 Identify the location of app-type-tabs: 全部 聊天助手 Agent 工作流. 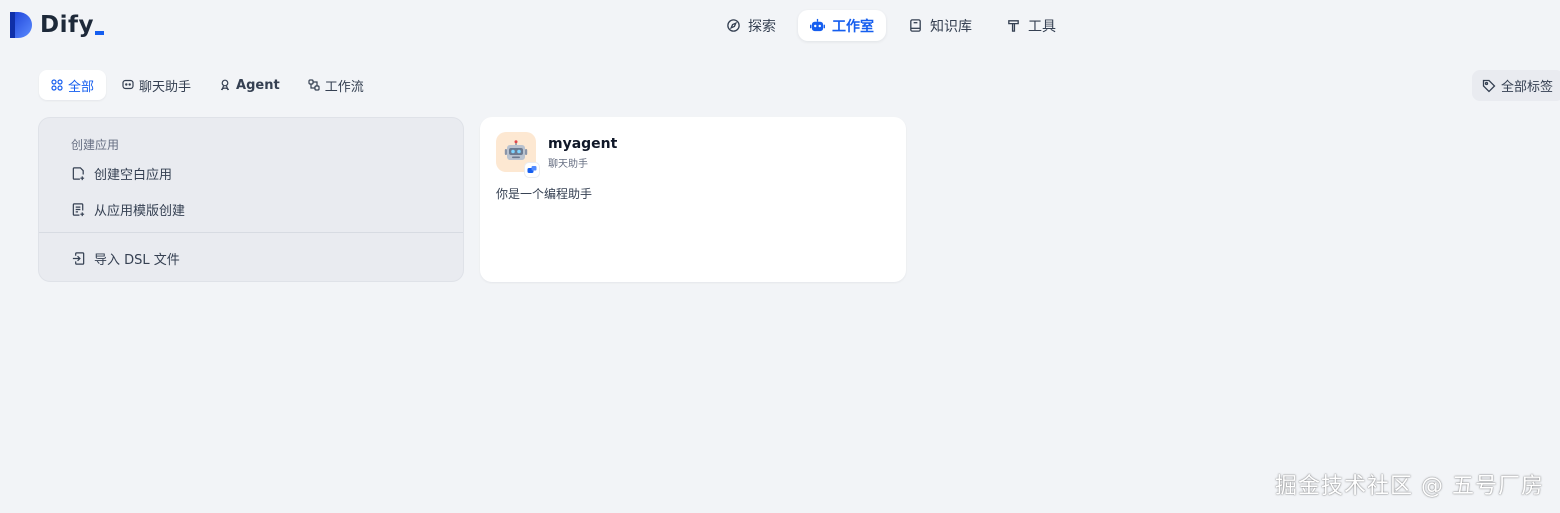
(207, 85).